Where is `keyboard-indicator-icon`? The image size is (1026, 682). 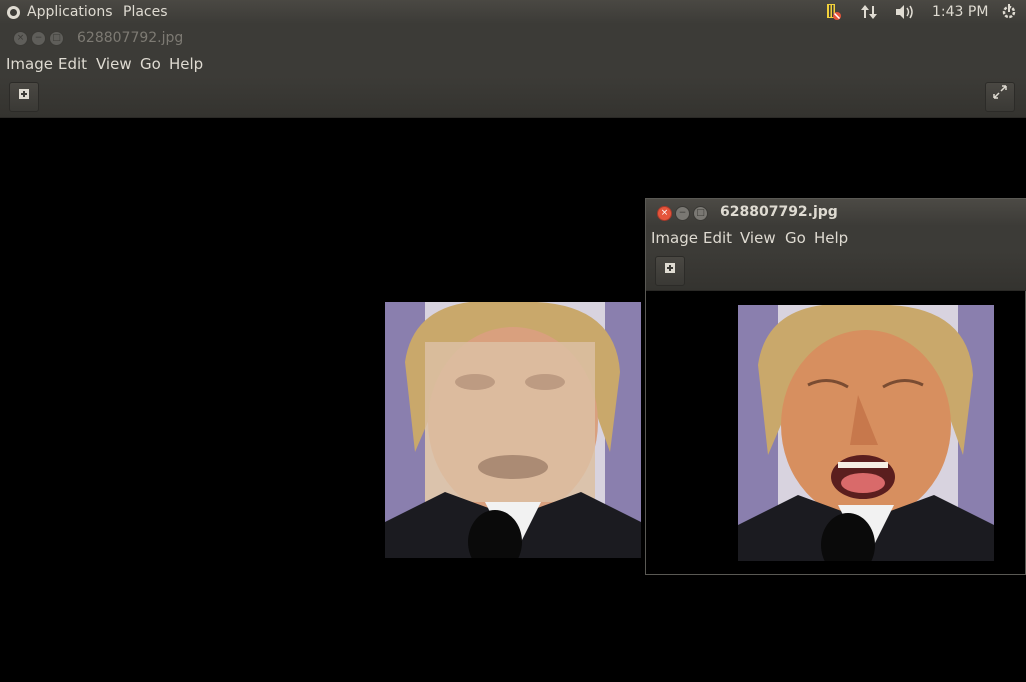
keyboard-indicator-icon is located at coordinates (834, 14).